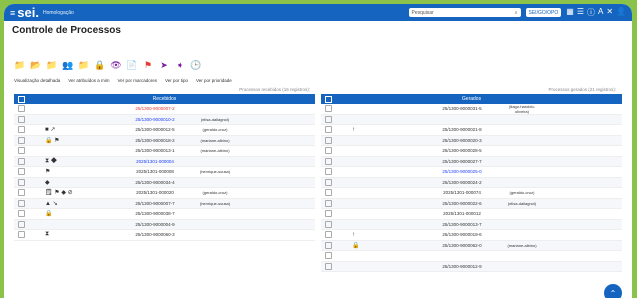  What do you see at coordinates (196, 65) in the screenshot?
I see `clock-icon: 🕒` at bounding box center [196, 65].